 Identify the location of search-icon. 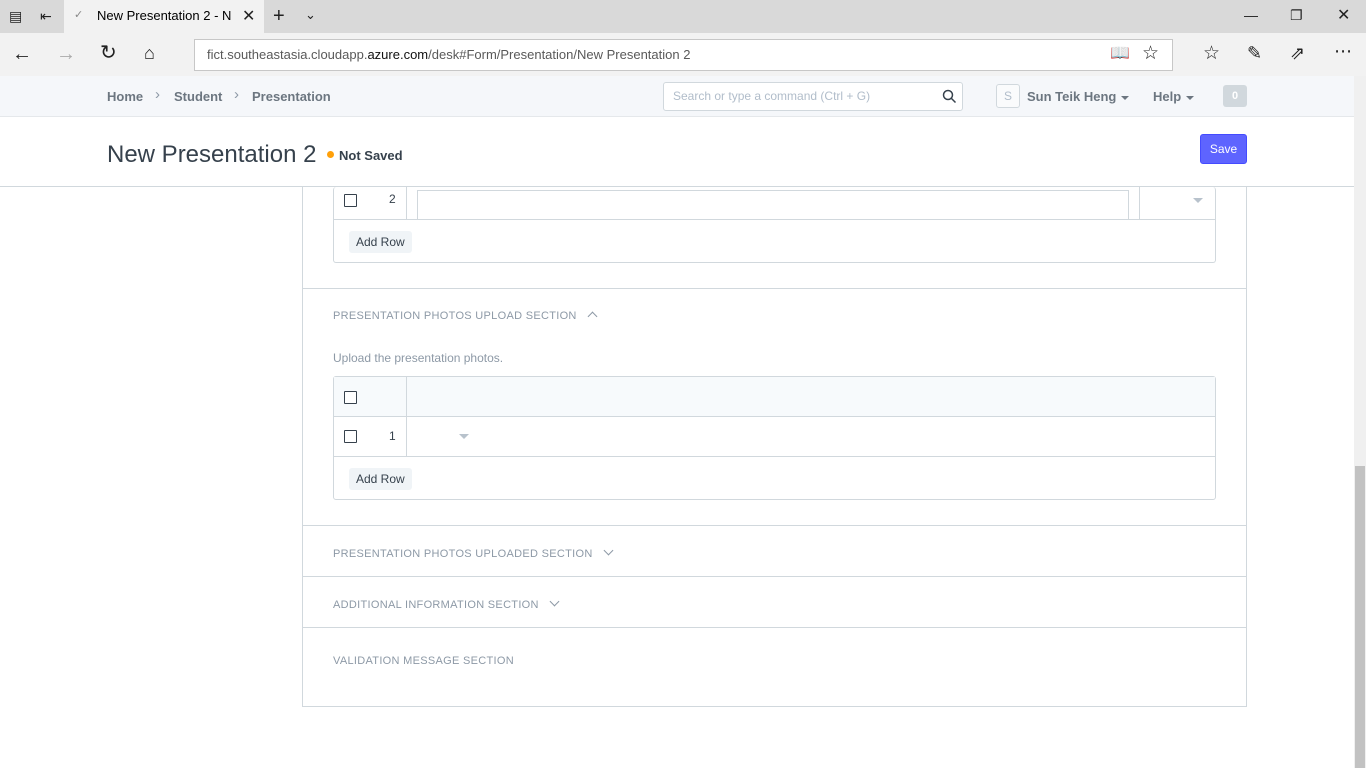
(949, 96).